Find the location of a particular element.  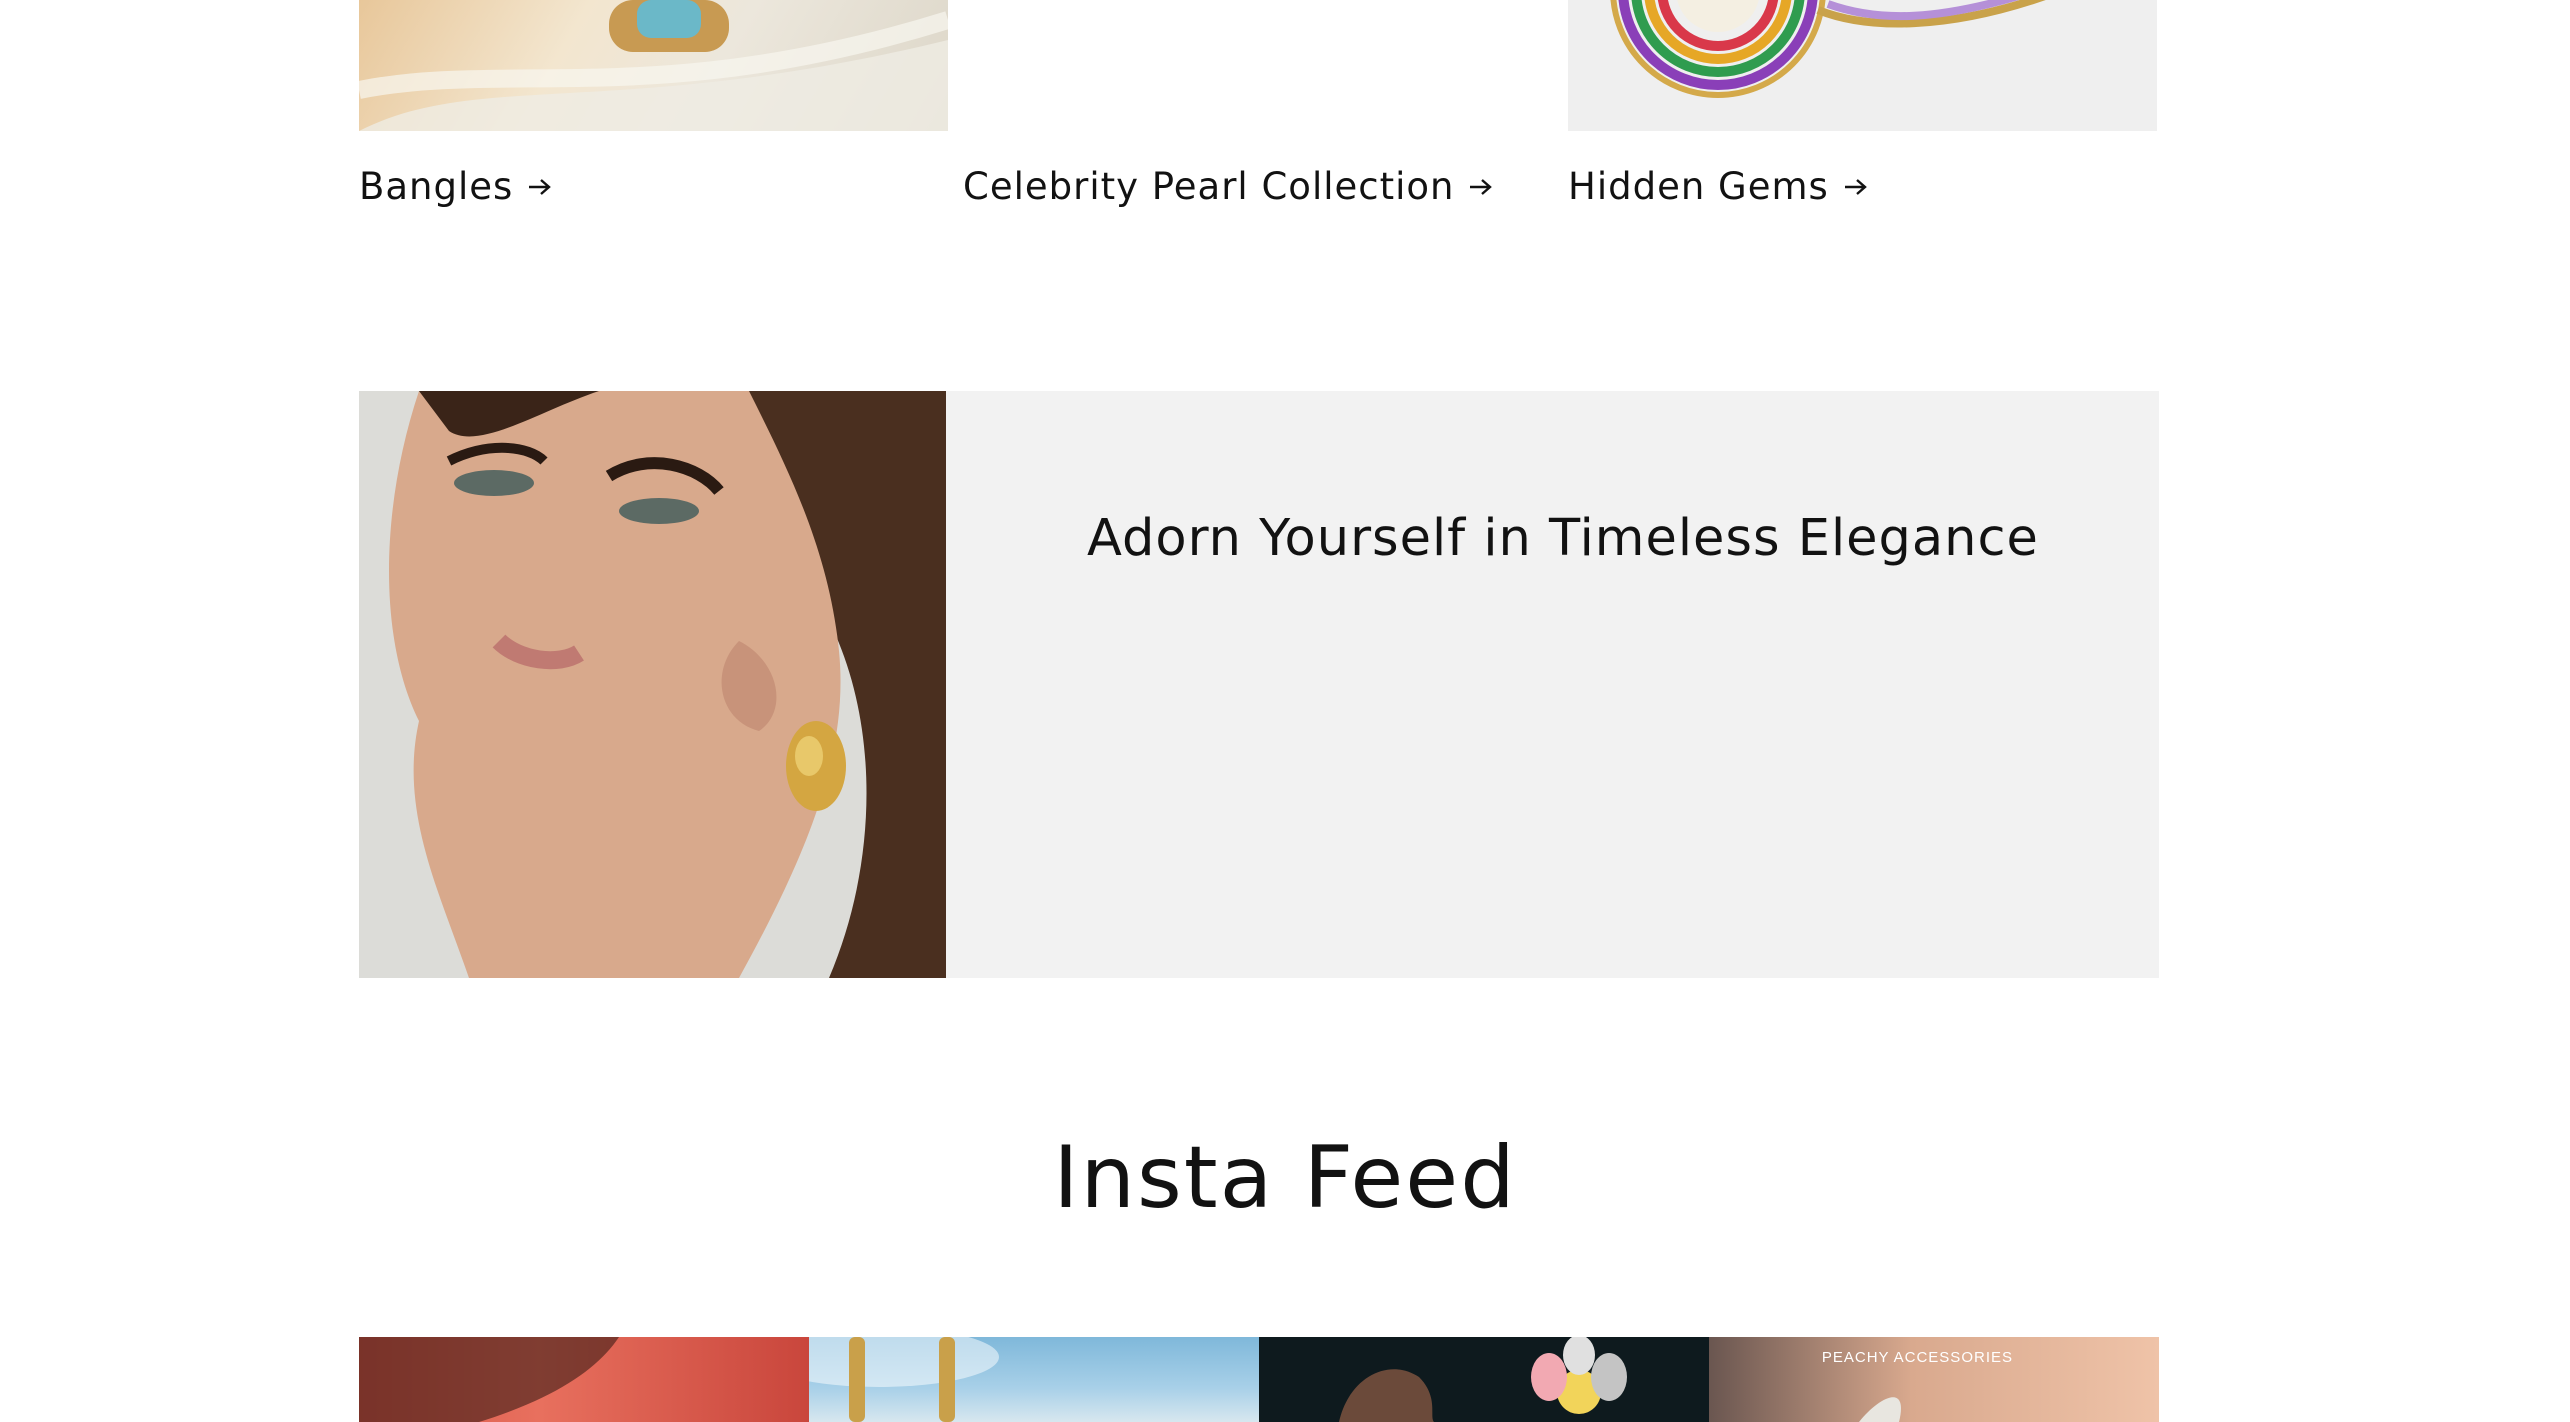

insta-feed-title: Insta Feed is located at coordinates (1285, 1178).